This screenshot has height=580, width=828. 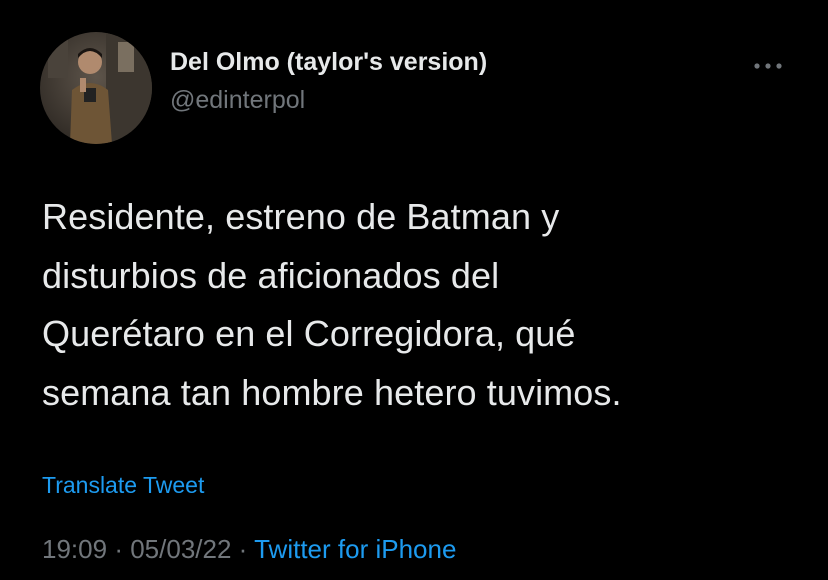 I want to click on more-horizontal-icon, so click(x=768, y=66).